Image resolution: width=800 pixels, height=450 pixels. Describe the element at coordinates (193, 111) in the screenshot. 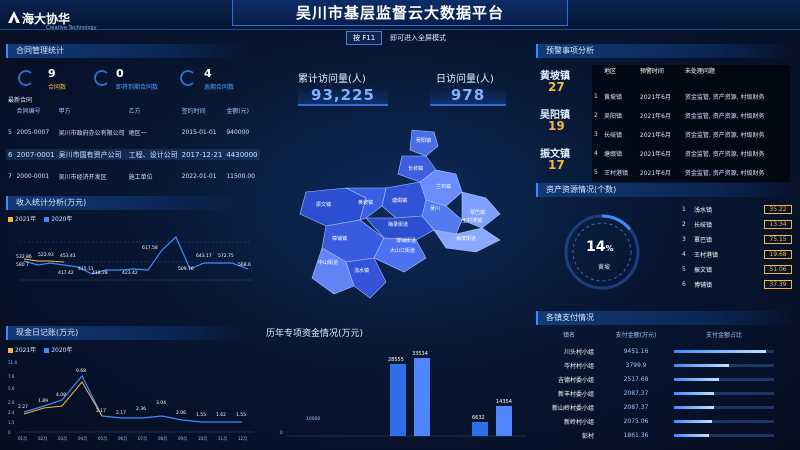

I see `col-header: 签约时间` at that location.